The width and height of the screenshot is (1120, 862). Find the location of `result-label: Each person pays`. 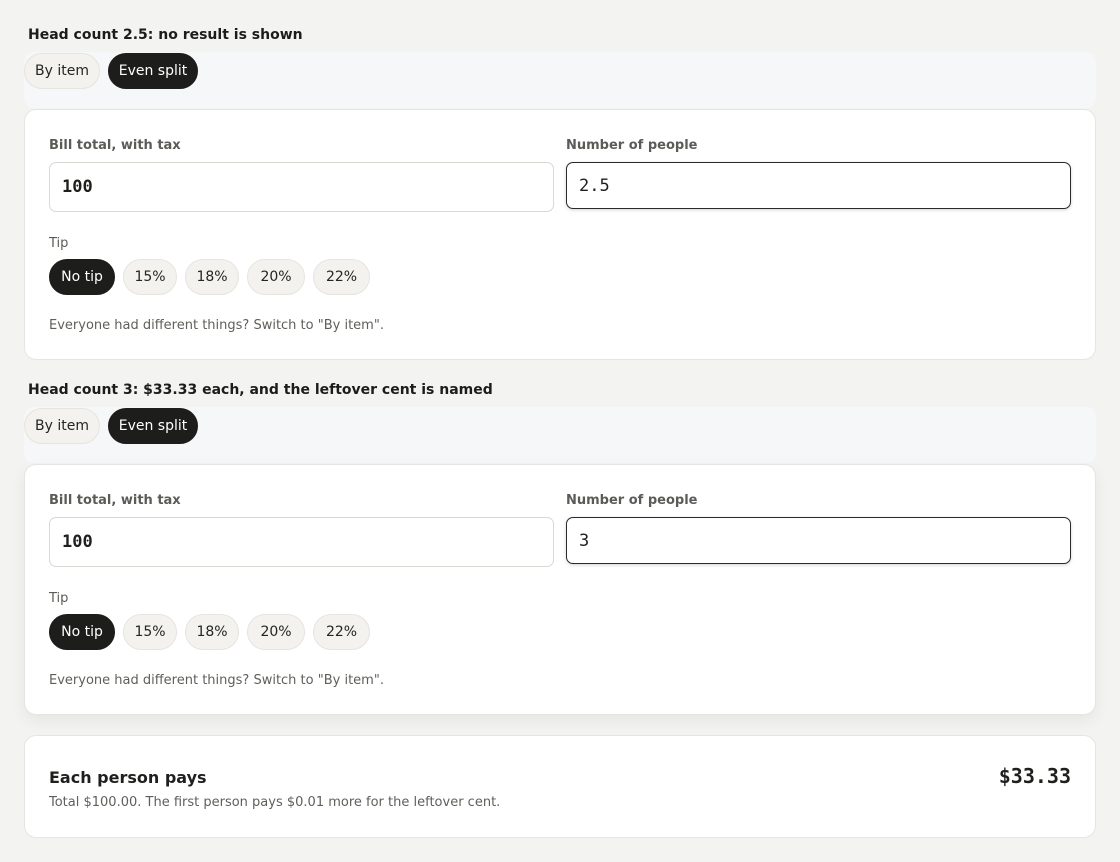

result-label: Each person pays is located at coordinates (128, 777).